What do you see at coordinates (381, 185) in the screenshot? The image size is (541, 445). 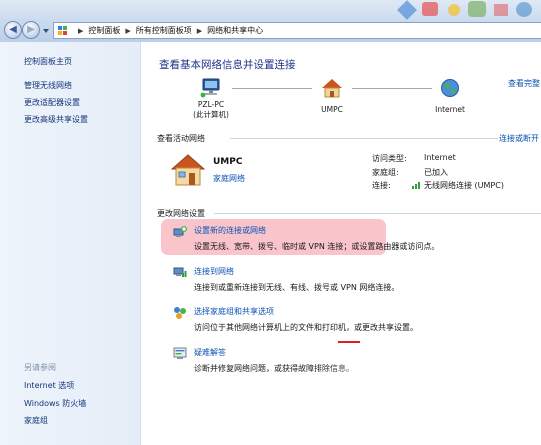 I see `connections-label: 连接:` at bounding box center [381, 185].